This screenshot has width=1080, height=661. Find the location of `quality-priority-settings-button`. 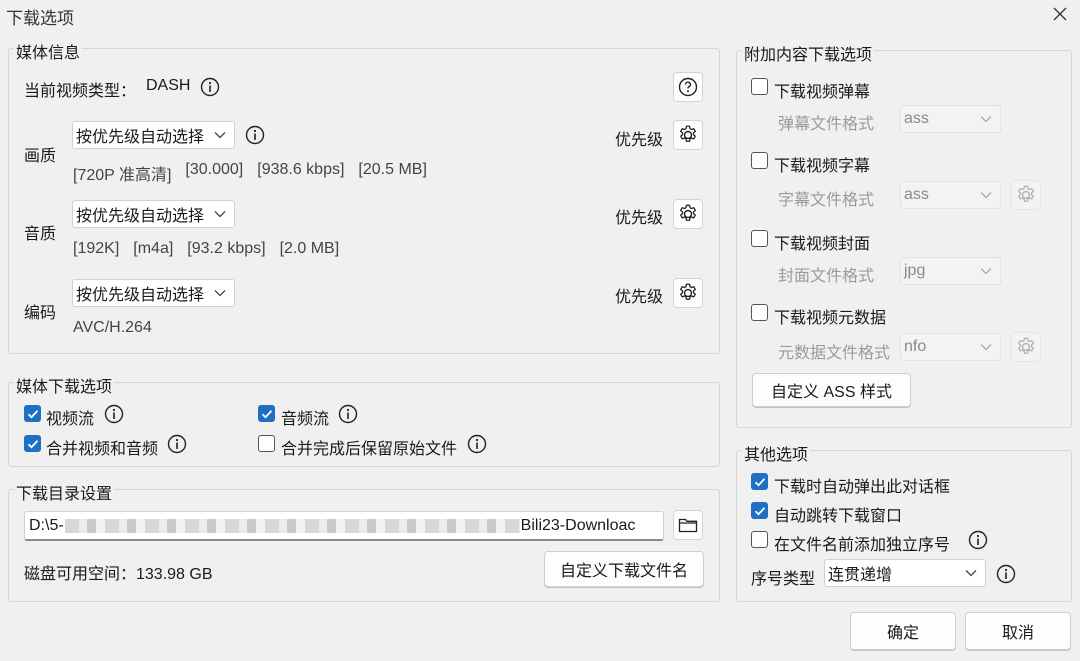

quality-priority-settings-button is located at coordinates (688, 135).